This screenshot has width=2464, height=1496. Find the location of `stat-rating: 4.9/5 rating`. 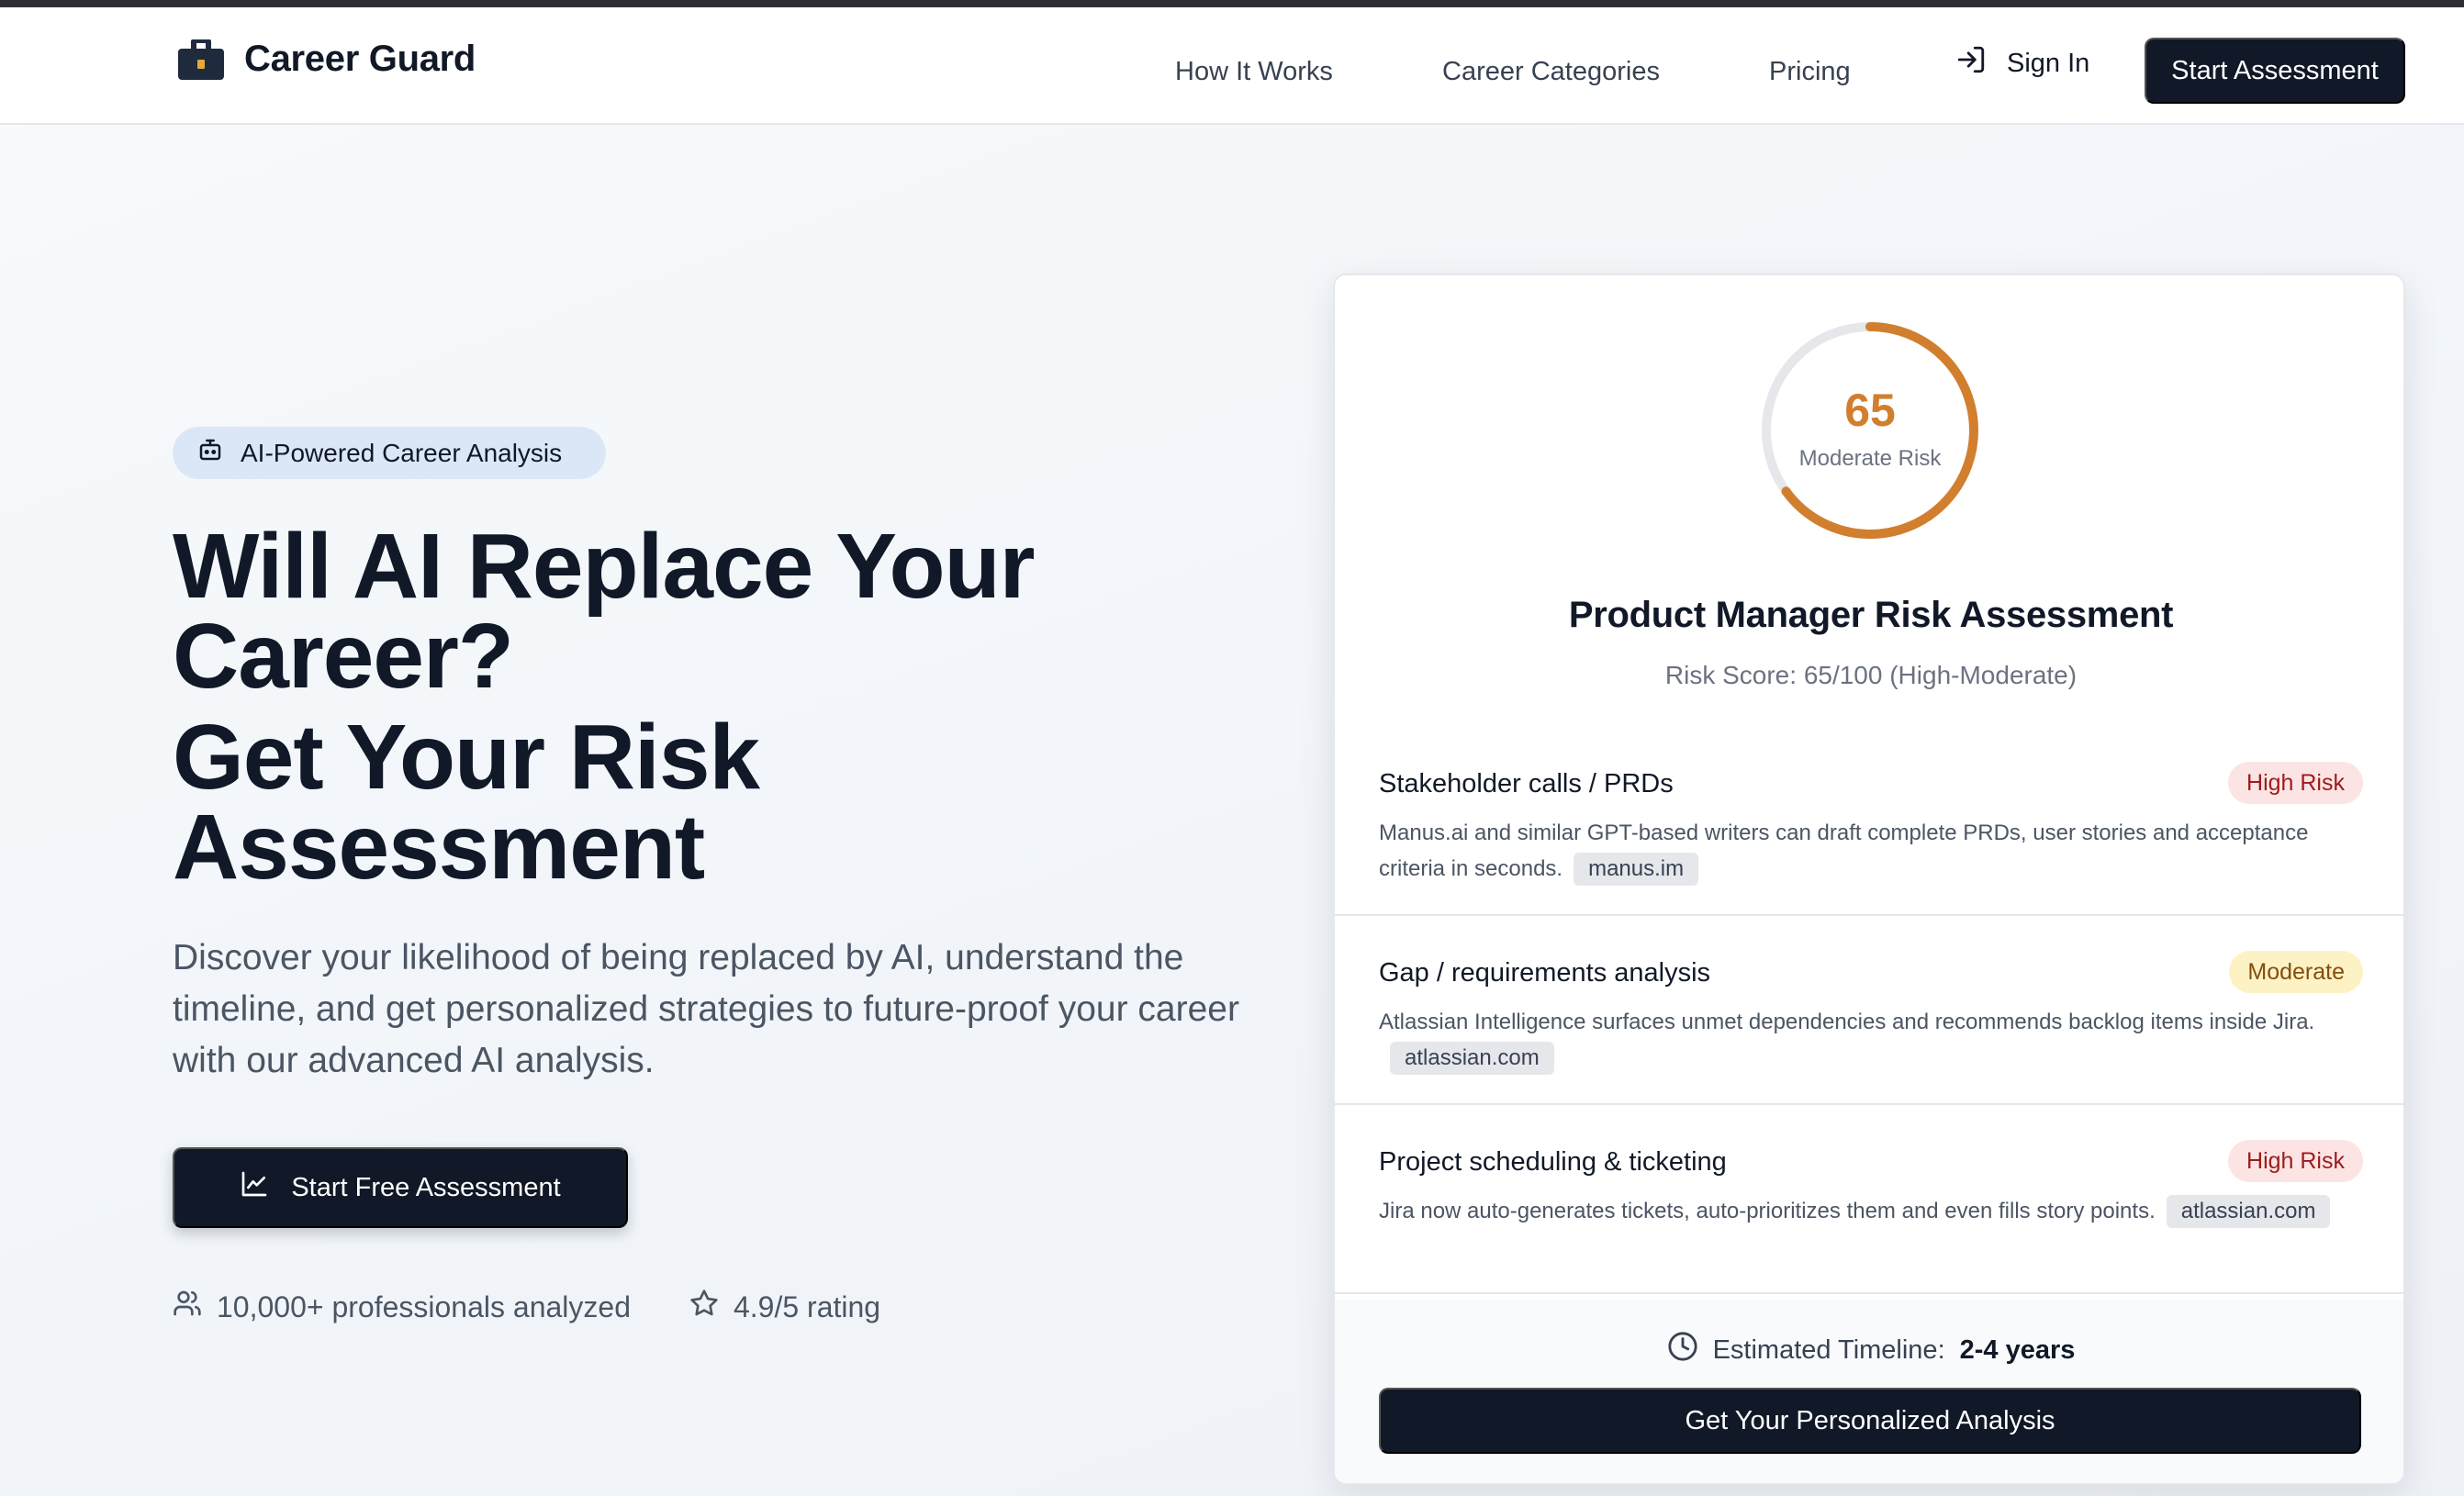

stat-rating: 4.9/5 rating is located at coordinates (784, 1307).